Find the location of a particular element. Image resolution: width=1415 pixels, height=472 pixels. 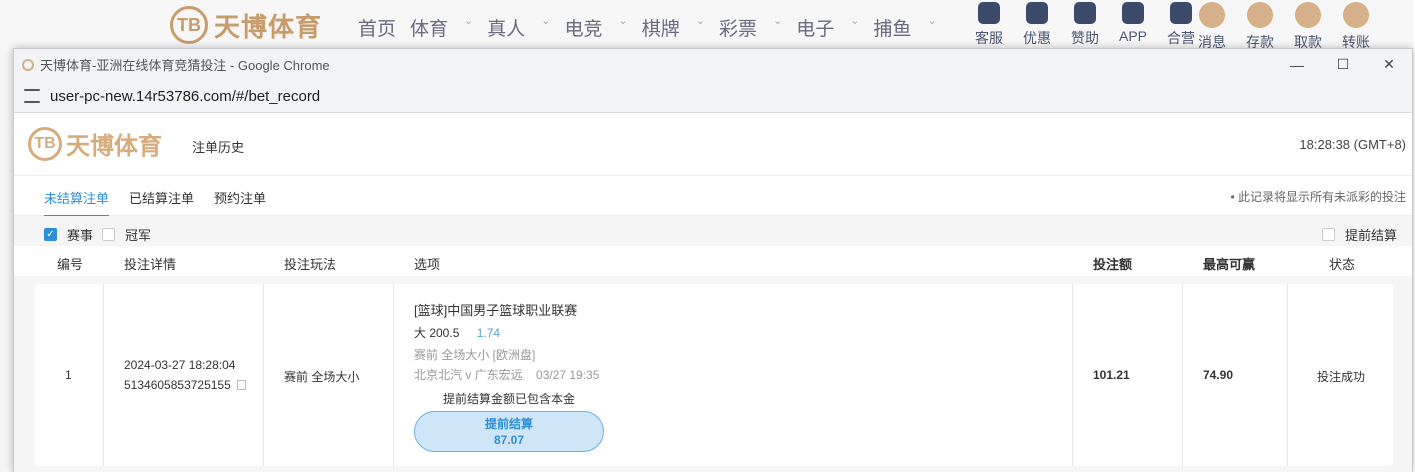

copy-icon is located at coordinates (241, 385).